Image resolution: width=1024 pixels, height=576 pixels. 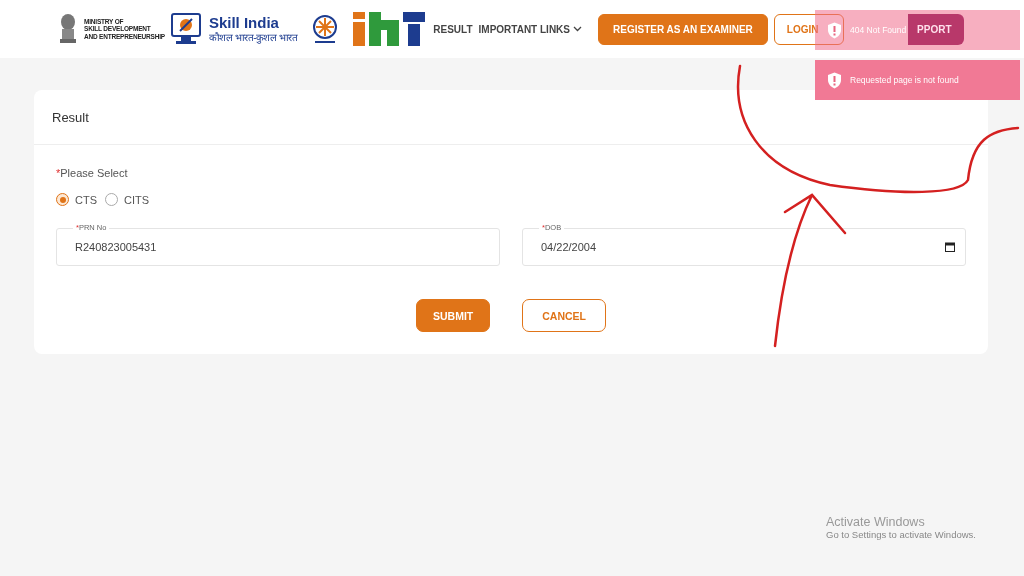 I want to click on radio-option: CITS, so click(x=127, y=199).